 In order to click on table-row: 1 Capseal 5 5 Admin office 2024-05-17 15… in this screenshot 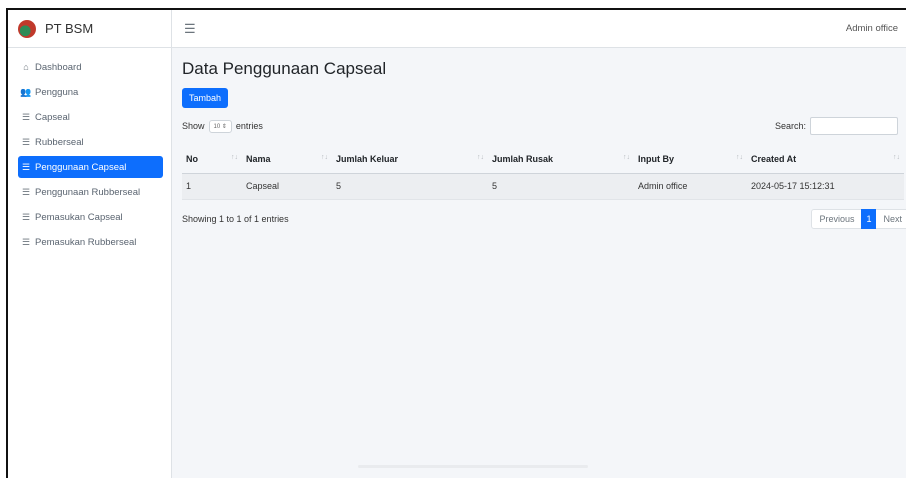, I will do `click(543, 186)`.